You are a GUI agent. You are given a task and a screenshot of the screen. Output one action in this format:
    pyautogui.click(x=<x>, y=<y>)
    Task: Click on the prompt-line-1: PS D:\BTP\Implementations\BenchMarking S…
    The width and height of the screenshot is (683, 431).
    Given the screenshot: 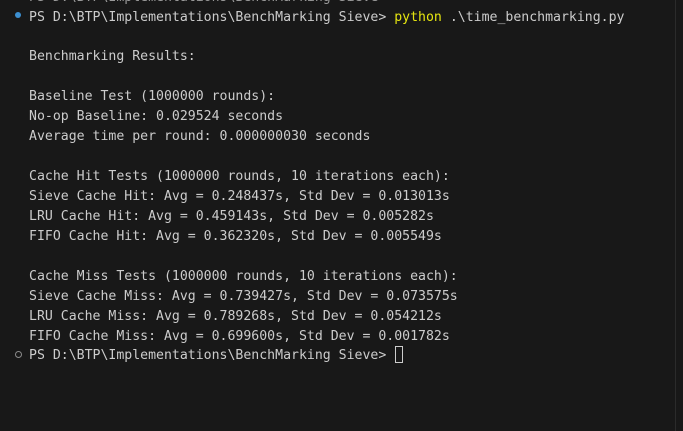 What is the action you would take?
    pyautogui.click(x=327, y=18)
    